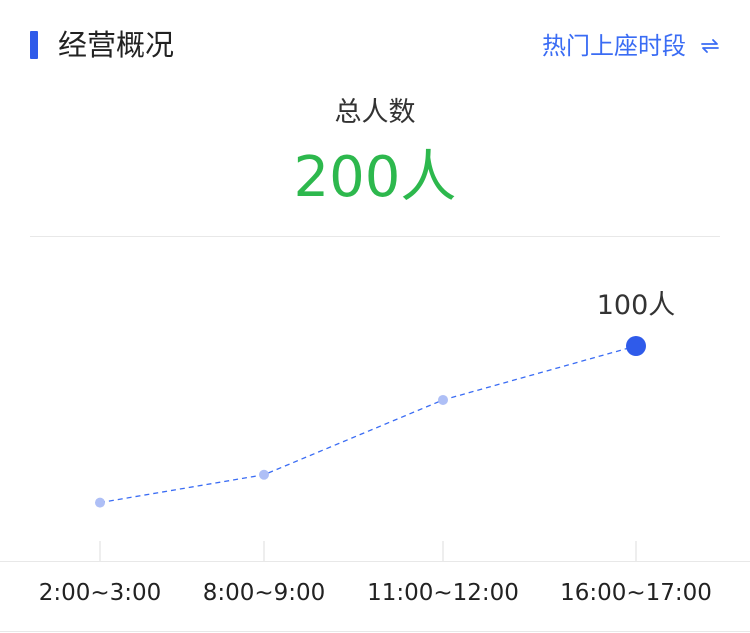 This screenshot has height=633, width=750. Describe the element at coordinates (375, 561) in the screenshot. I see `axis-divider` at that location.